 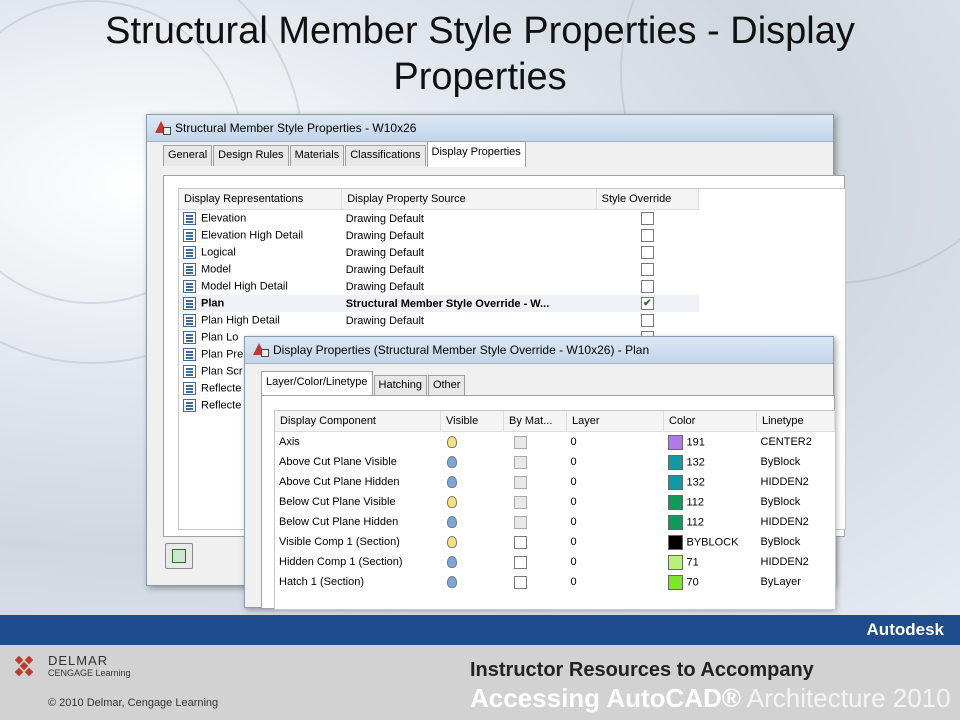 I want to click on col-linetype: Linetype, so click(x=795, y=421).